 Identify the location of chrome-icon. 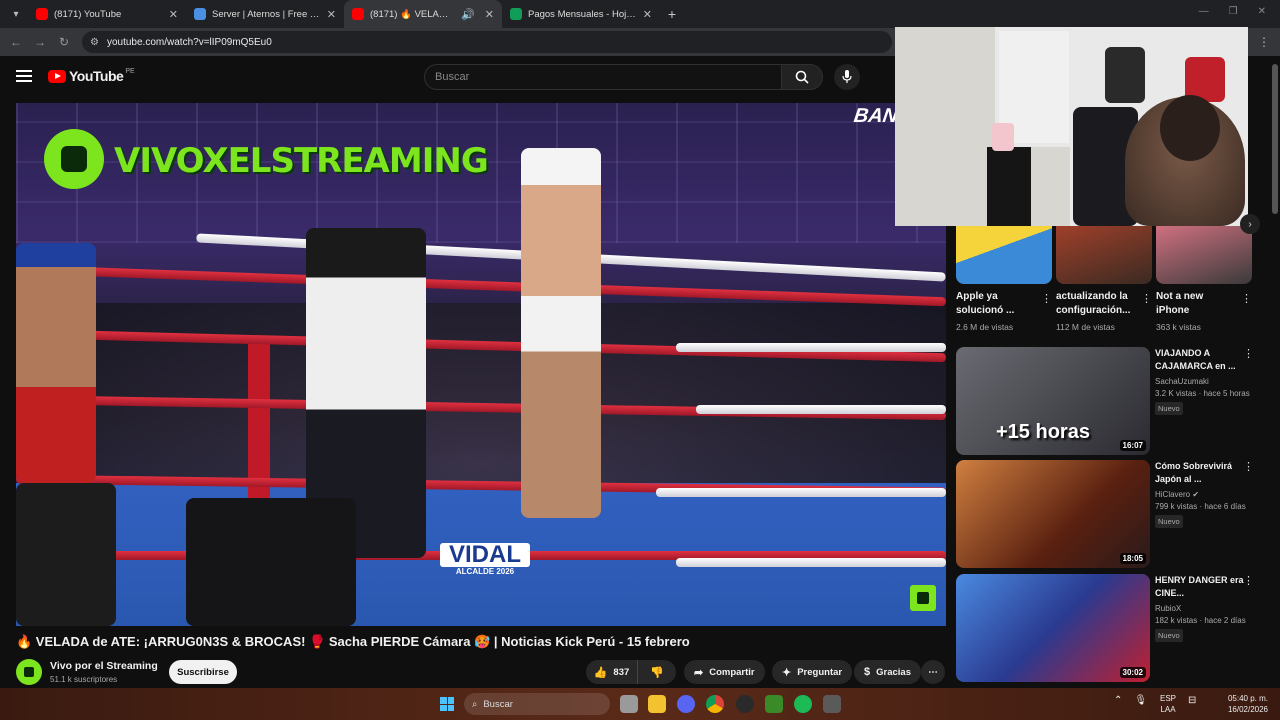
(715, 704).